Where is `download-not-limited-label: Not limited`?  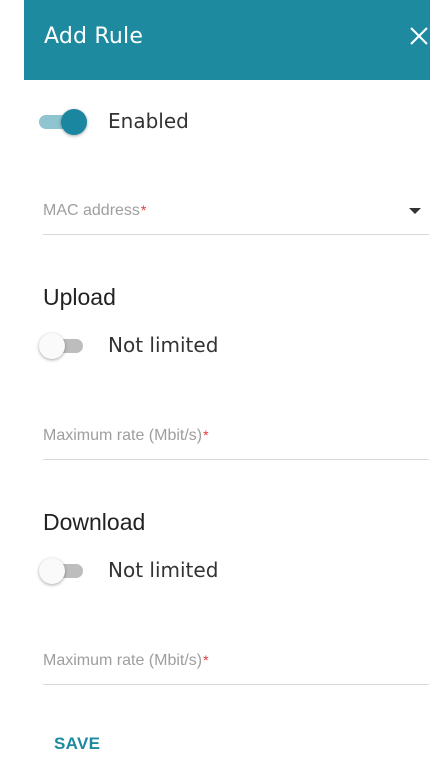 download-not-limited-label: Not limited is located at coordinates (163, 570).